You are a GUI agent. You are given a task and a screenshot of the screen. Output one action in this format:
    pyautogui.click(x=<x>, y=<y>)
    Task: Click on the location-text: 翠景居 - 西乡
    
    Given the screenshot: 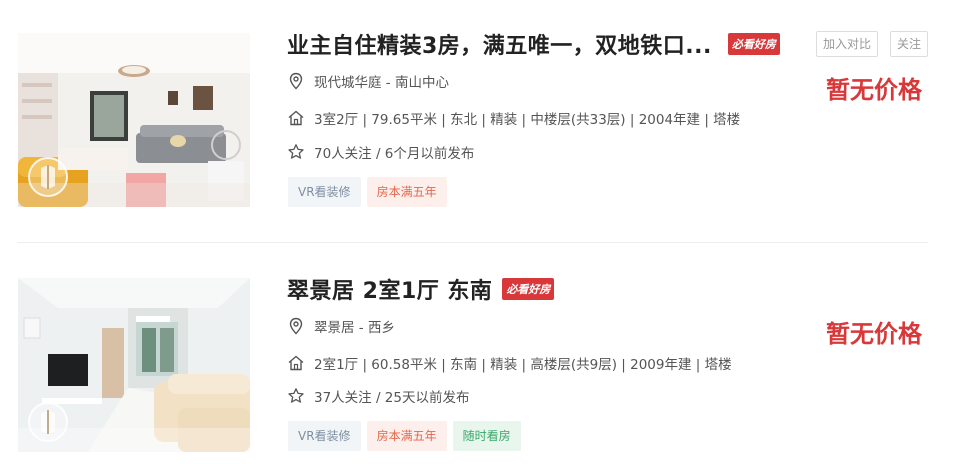 What is the action you would take?
    pyautogui.click(x=354, y=326)
    